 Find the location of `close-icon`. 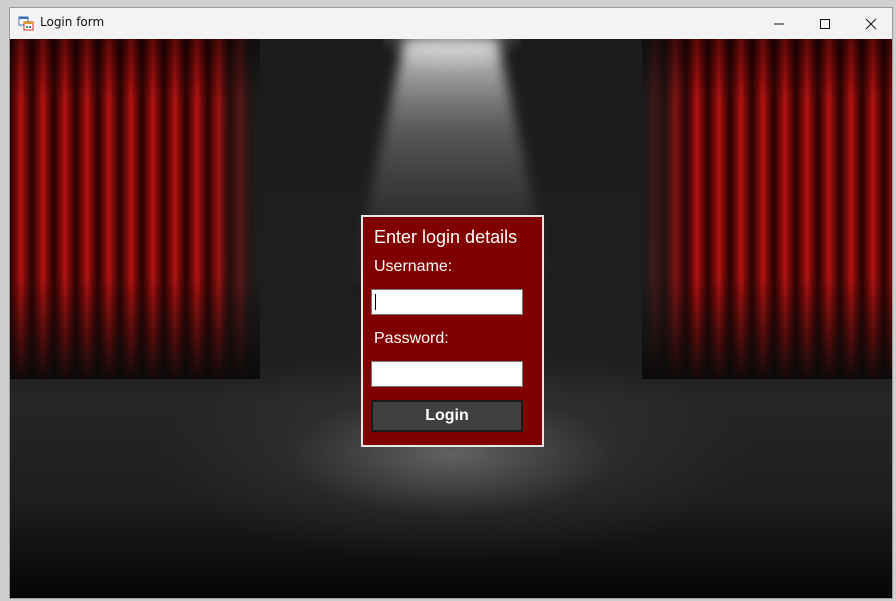

close-icon is located at coordinates (871, 23).